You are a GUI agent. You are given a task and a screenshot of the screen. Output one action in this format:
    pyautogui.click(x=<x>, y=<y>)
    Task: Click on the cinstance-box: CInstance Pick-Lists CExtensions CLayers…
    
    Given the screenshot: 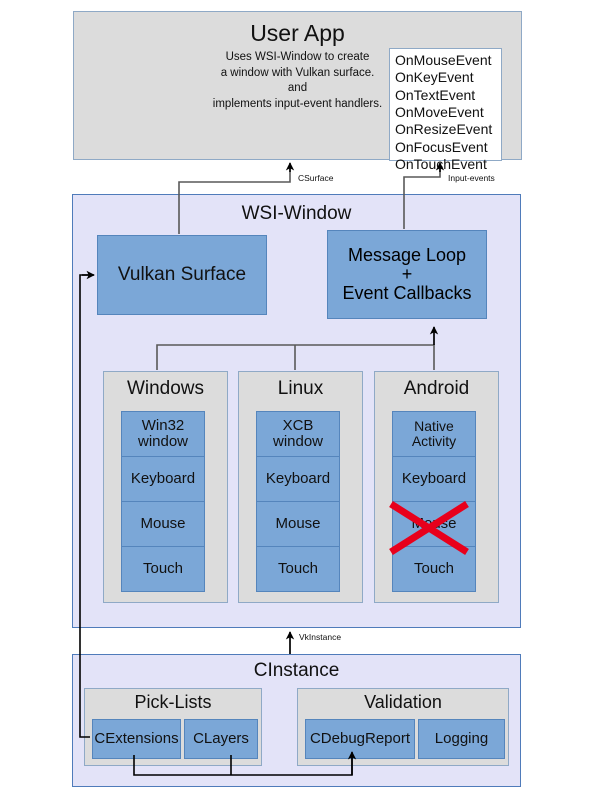 What is the action you would take?
    pyautogui.click(x=296, y=720)
    